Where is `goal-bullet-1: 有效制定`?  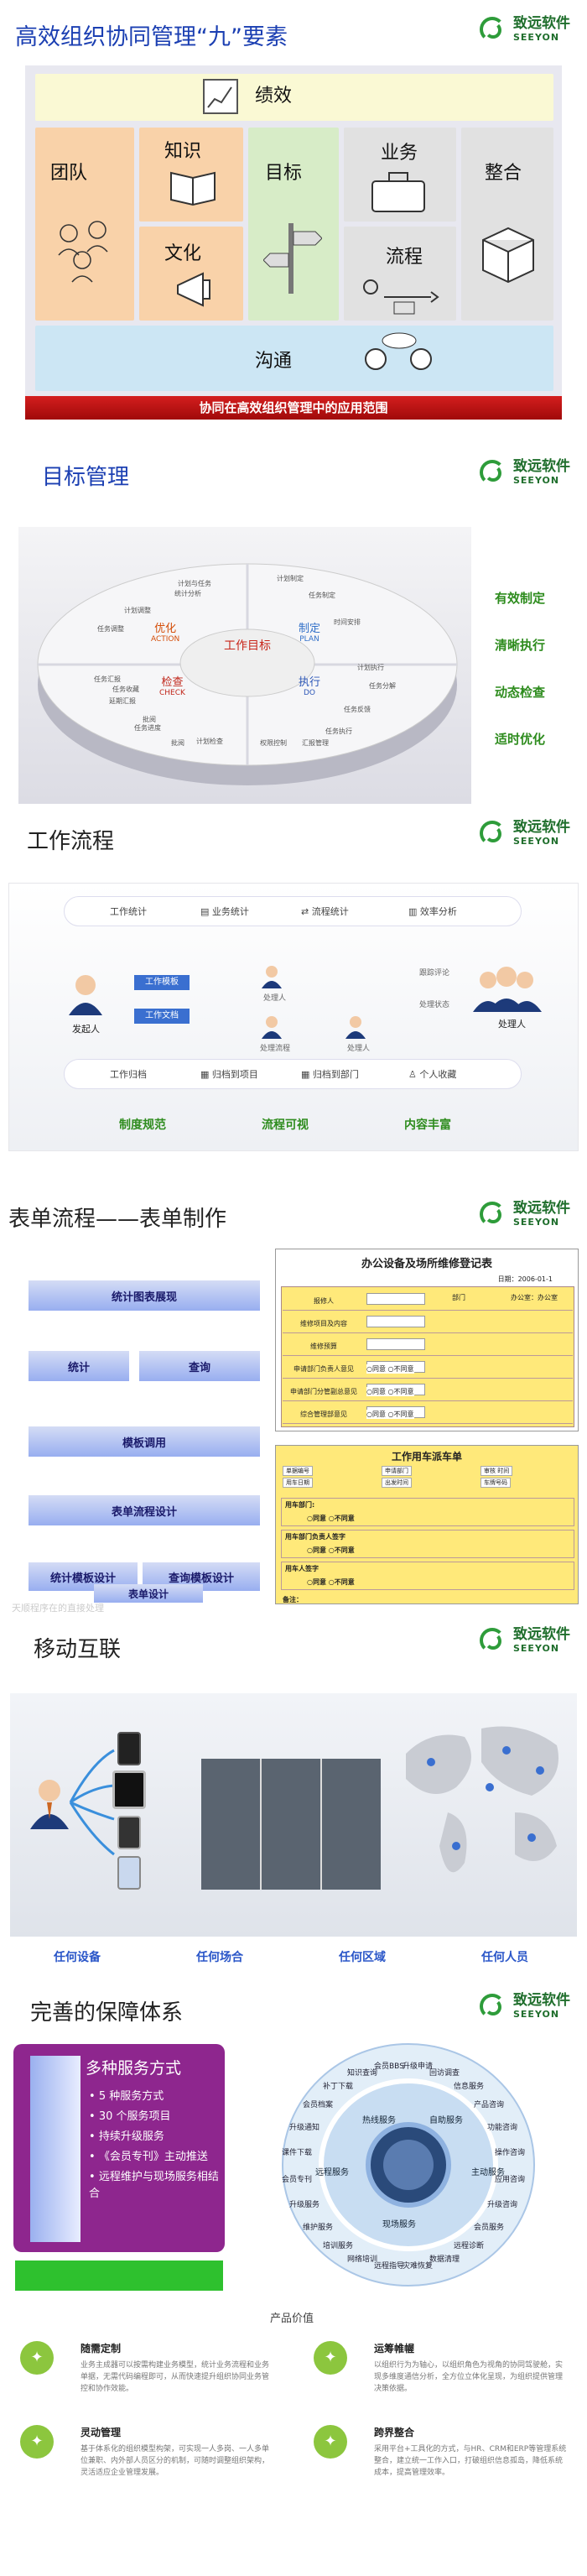
goal-bullet-1: 有效制定 is located at coordinates (520, 598).